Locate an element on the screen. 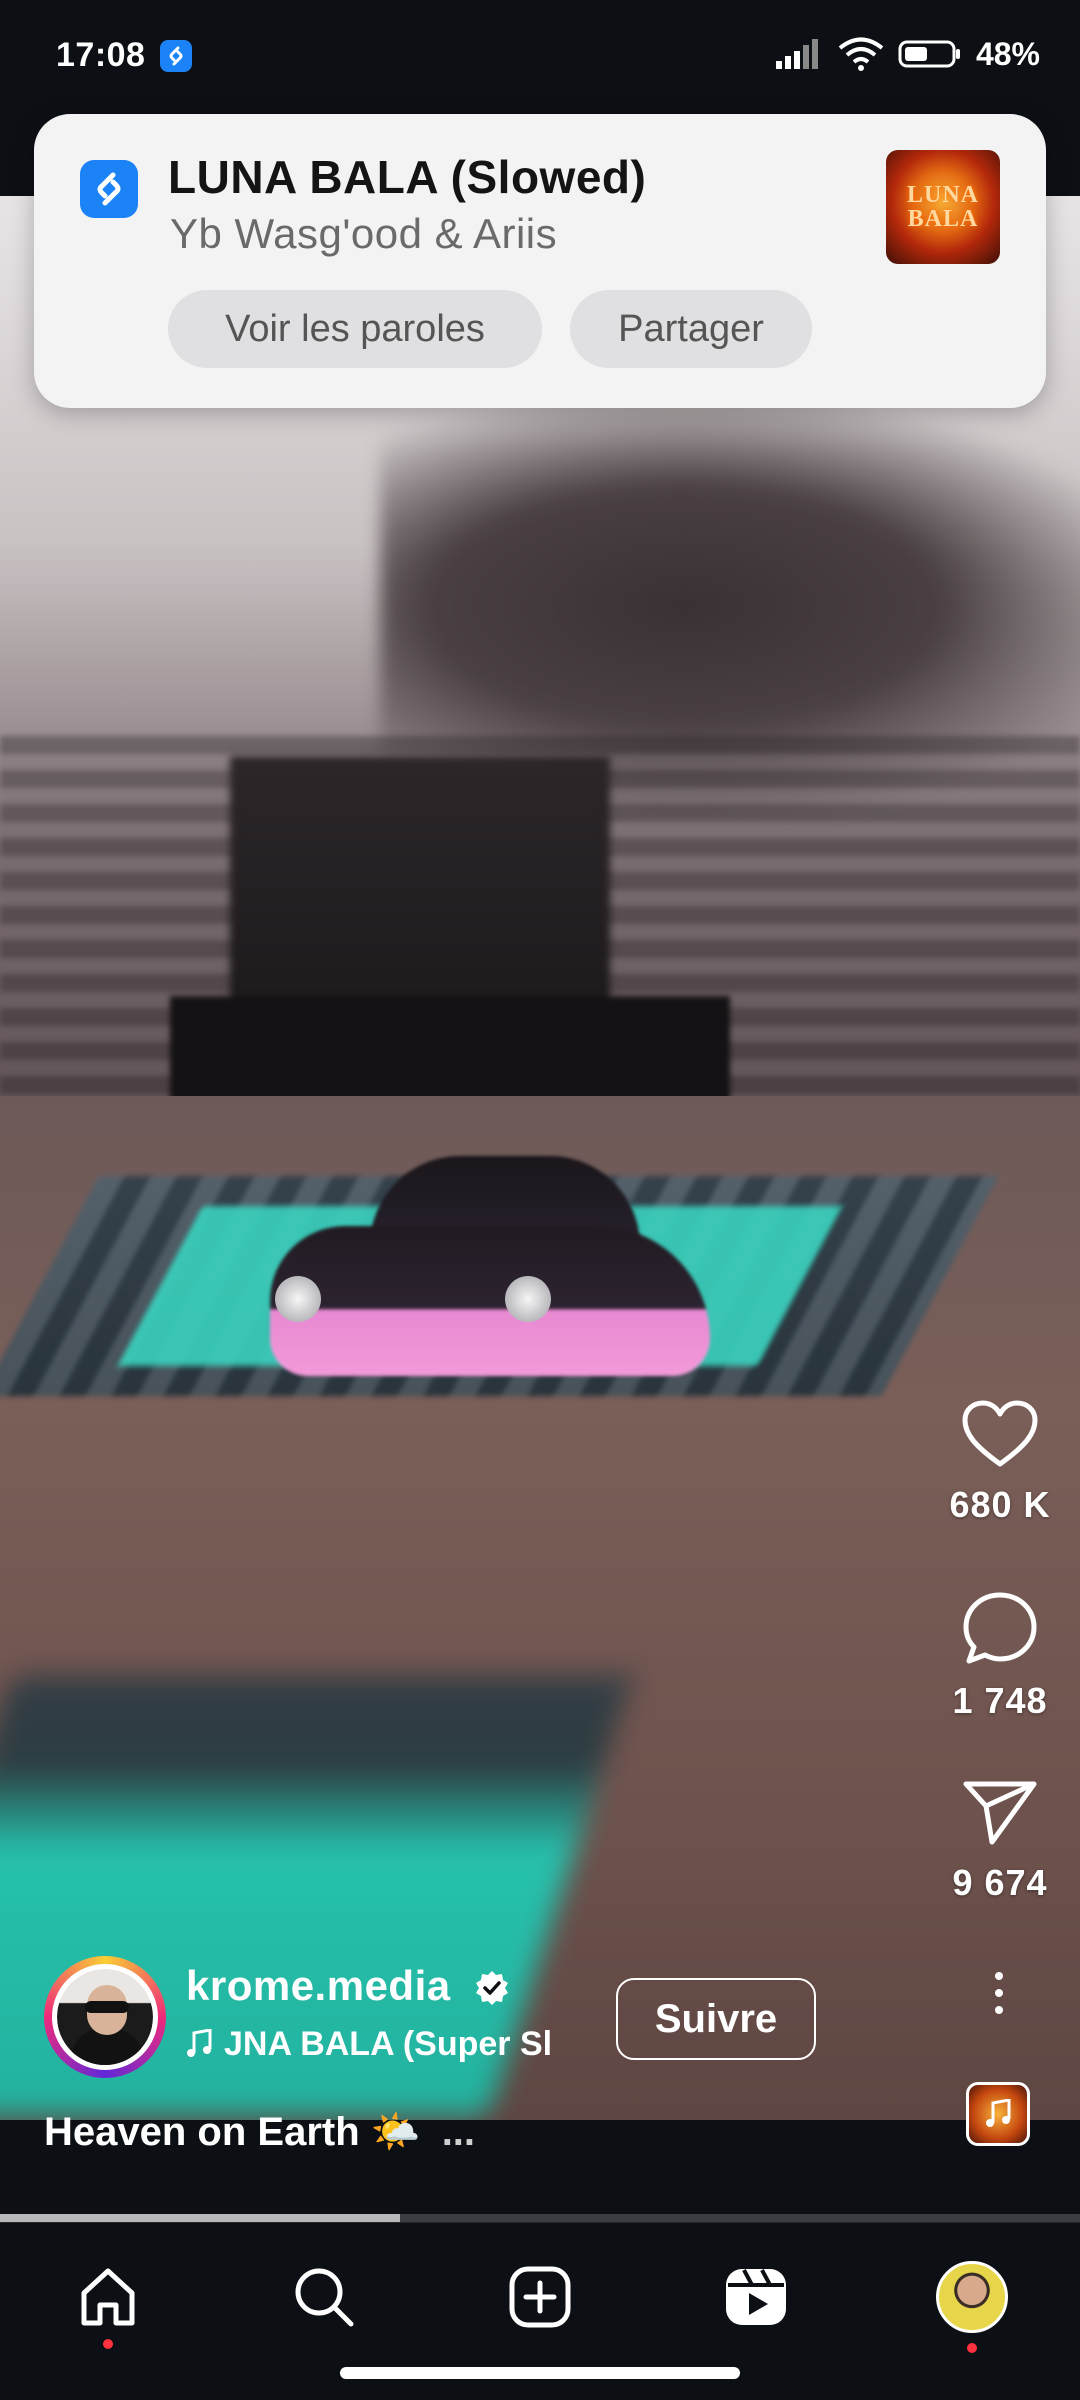  avatar-hood is located at coordinates (107, 2047).